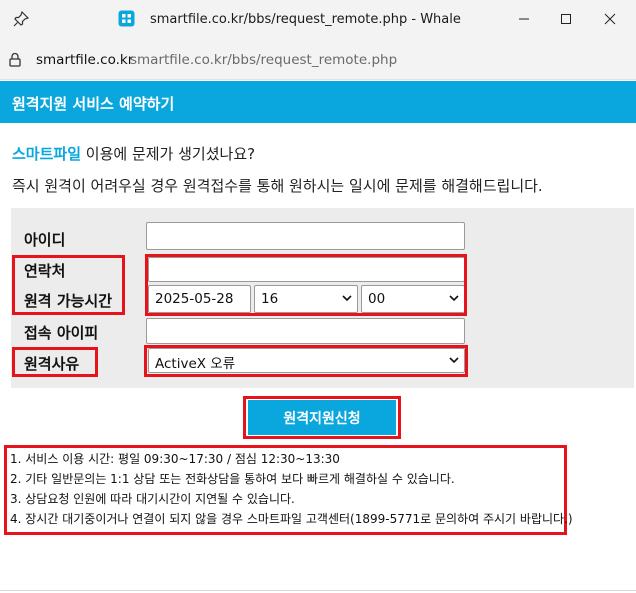  I want to click on close-icon, so click(610, 19).